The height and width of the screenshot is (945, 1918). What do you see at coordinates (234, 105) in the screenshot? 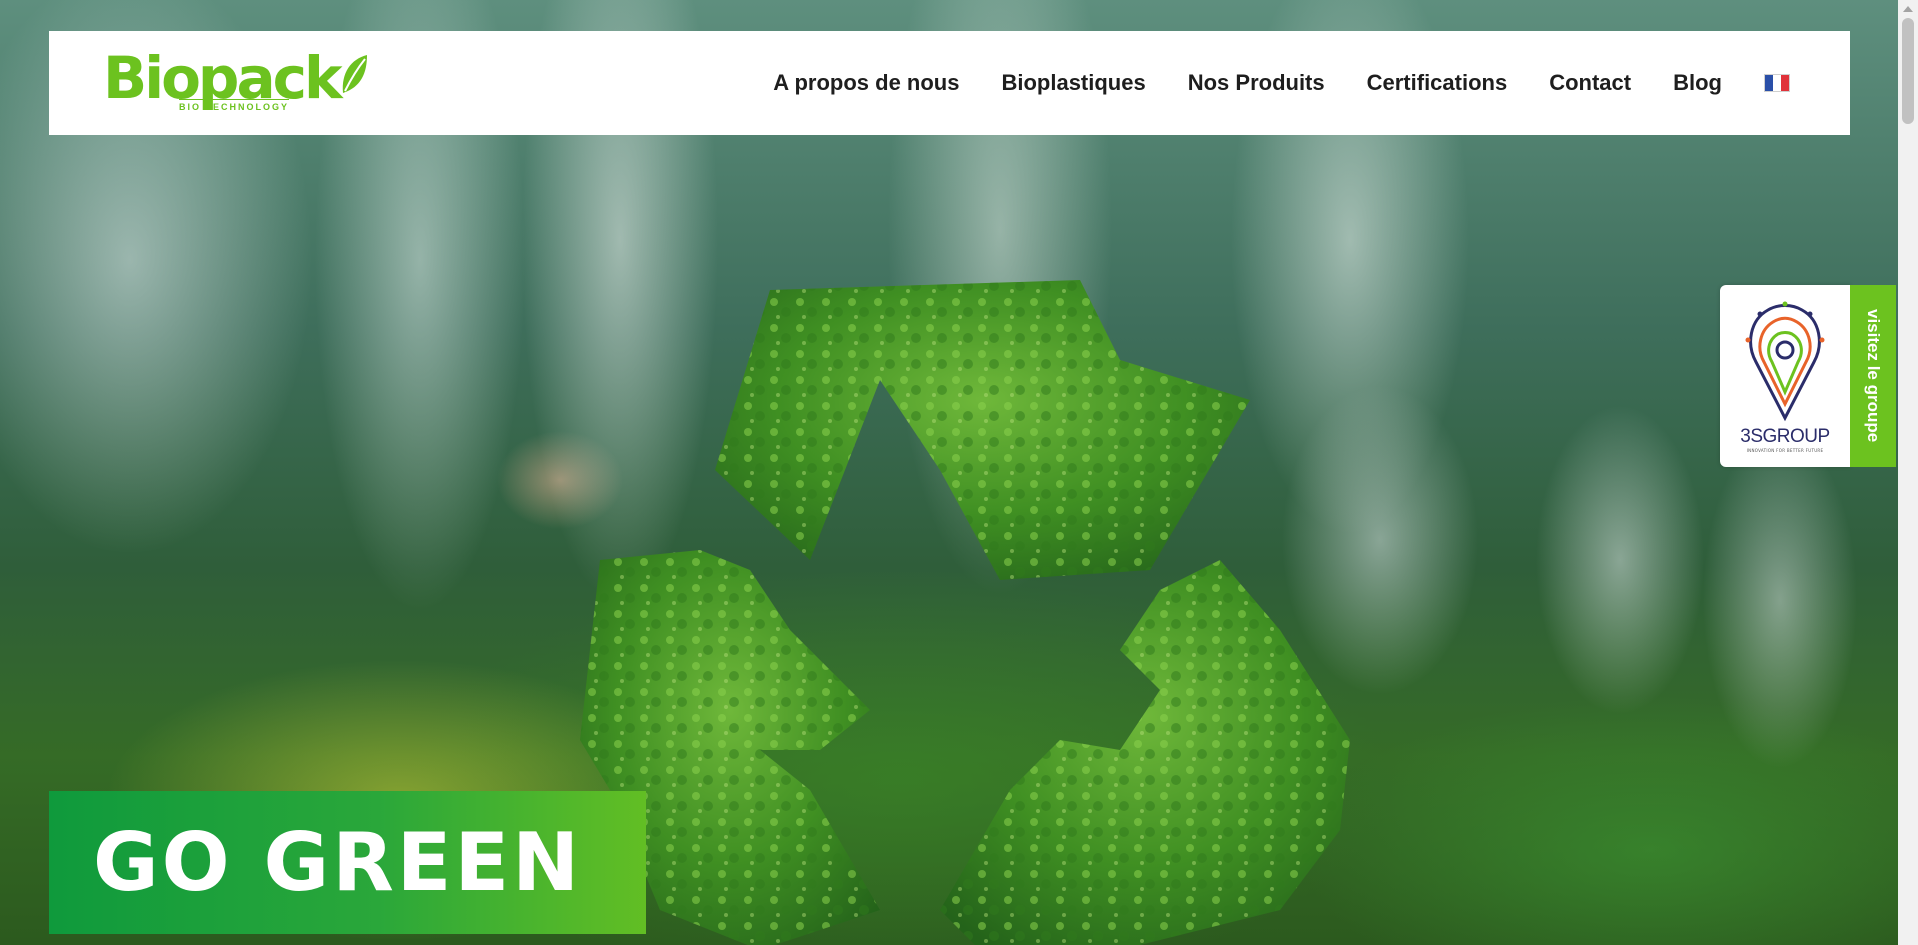
I see `logo-subtitle: BIO TECHNOLOGY` at bounding box center [234, 105].